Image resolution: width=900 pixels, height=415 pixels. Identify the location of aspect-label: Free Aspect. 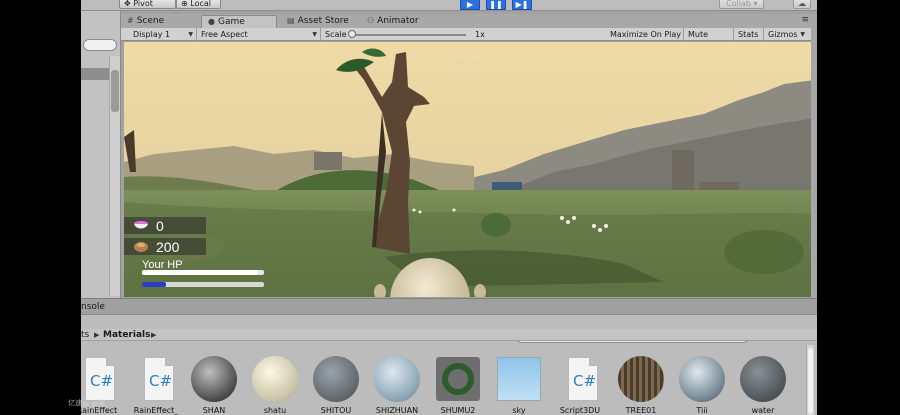
(224, 34).